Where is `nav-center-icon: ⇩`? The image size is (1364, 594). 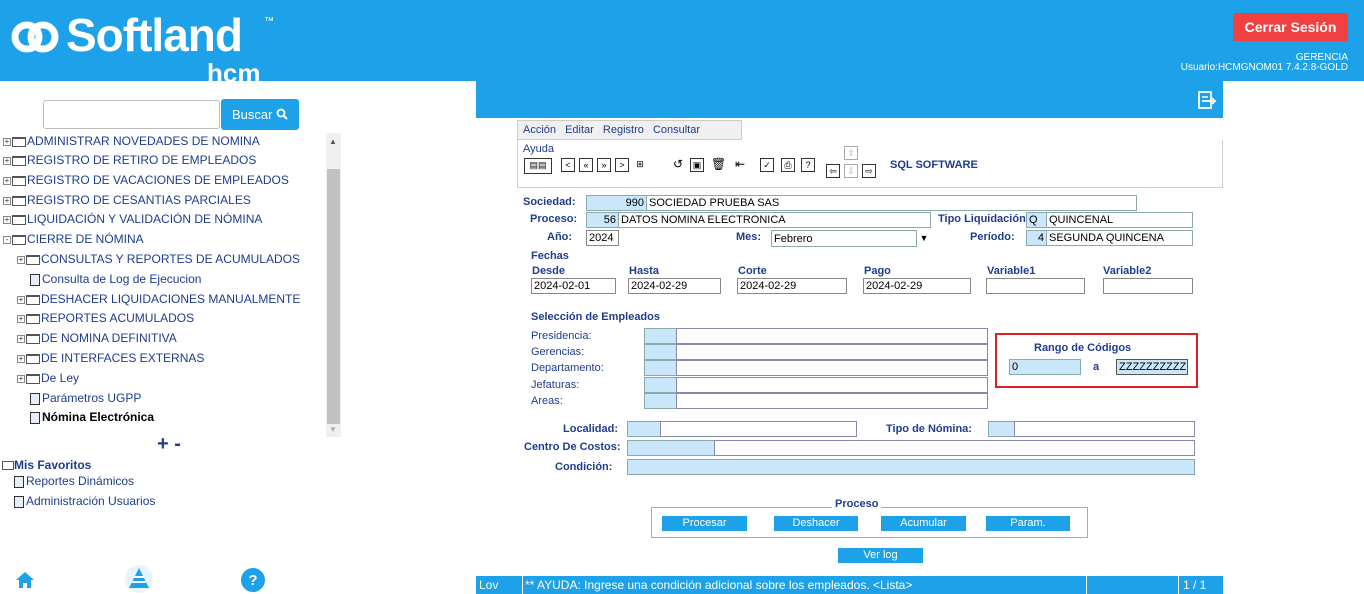
nav-center-icon: ⇩ is located at coordinates (851, 171).